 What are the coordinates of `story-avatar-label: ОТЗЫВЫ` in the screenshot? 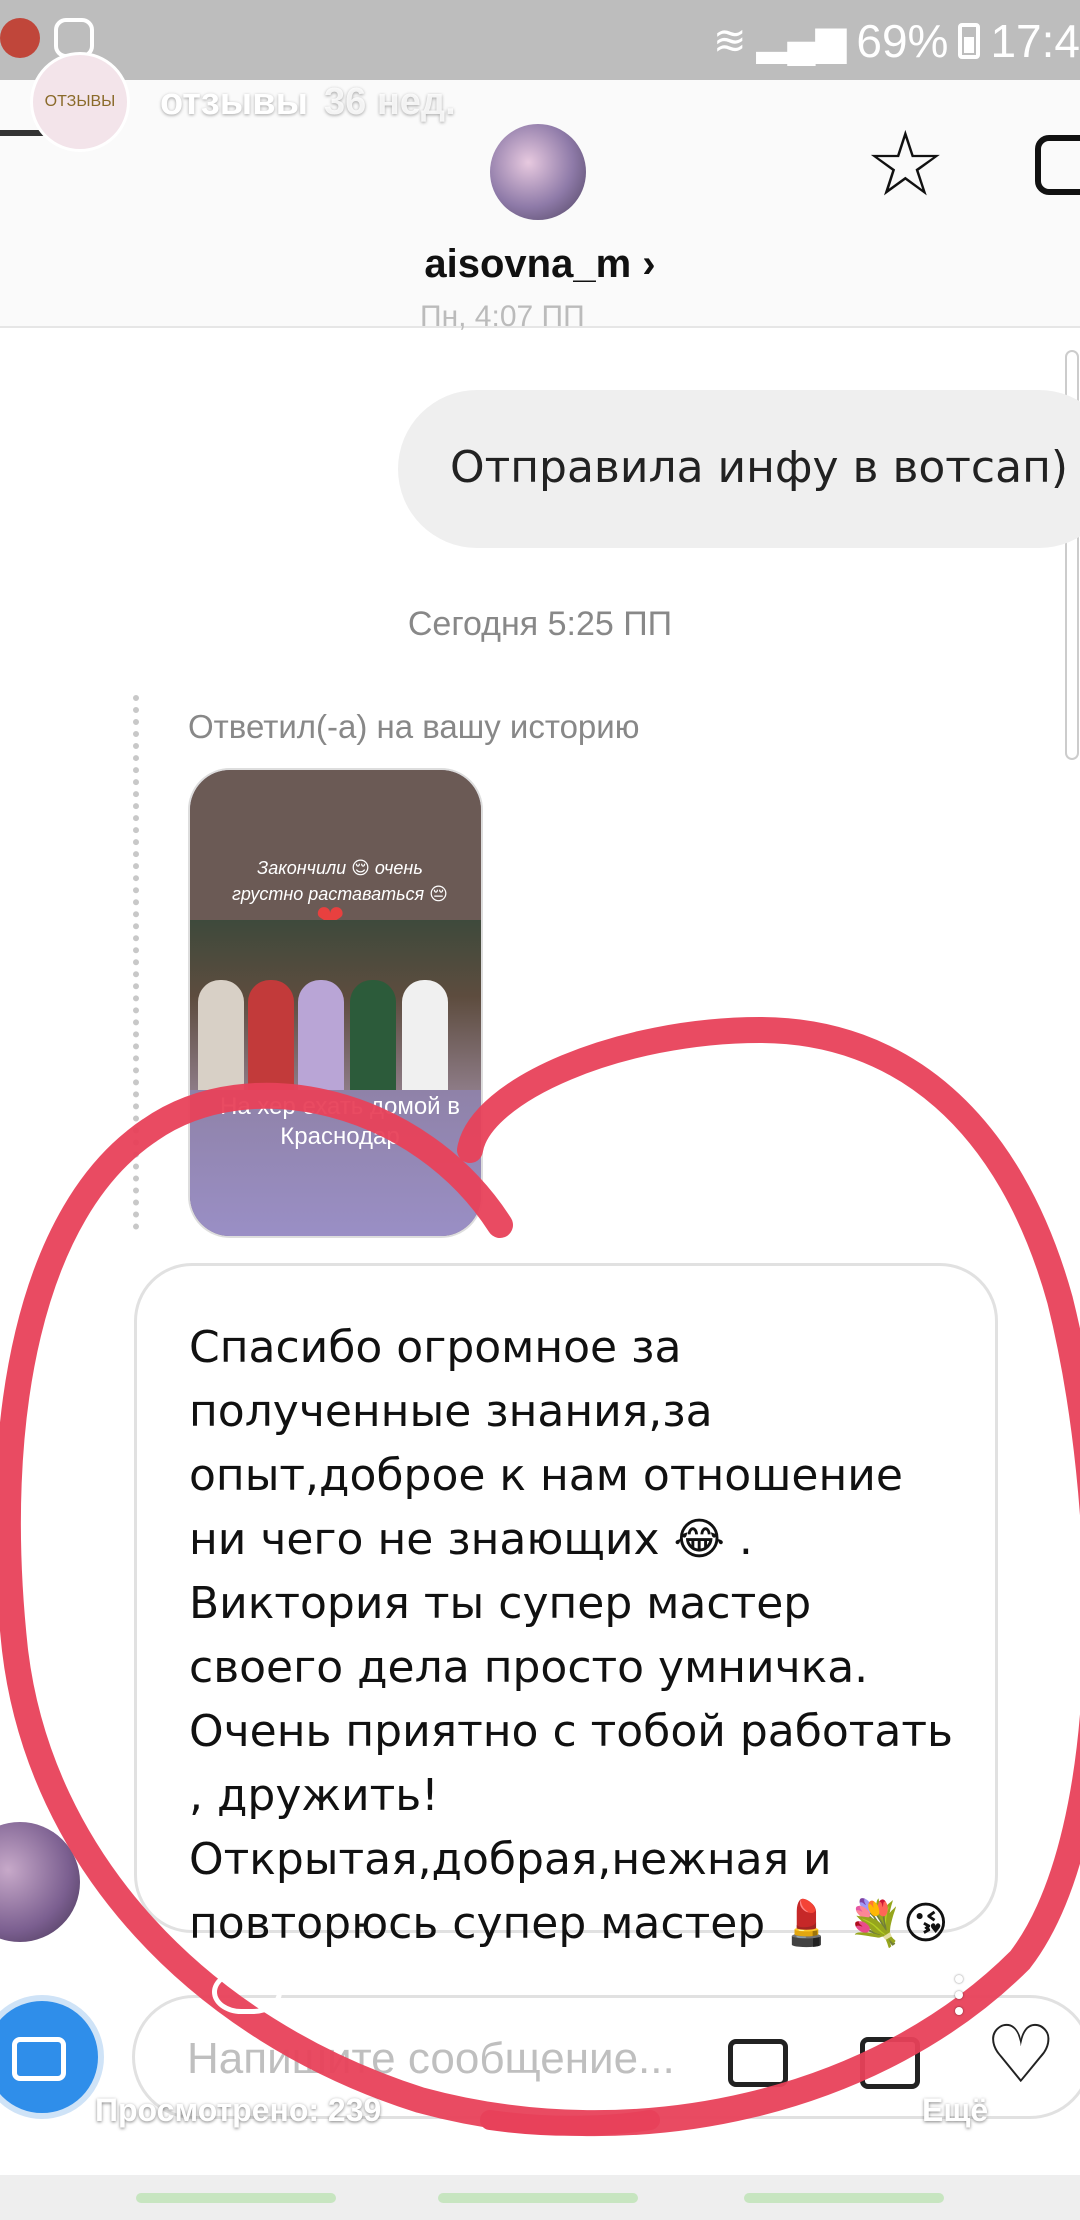 It's located at (80, 101).